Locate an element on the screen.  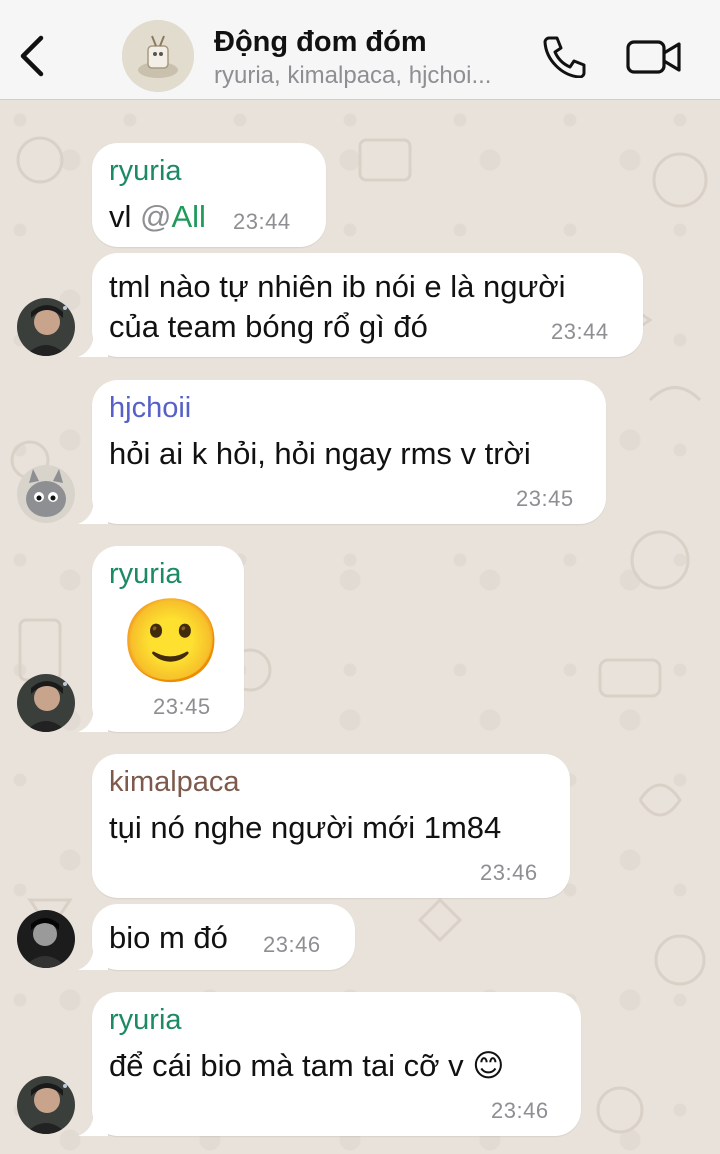
message-text-part: để cái bio mà tam tai cỡ v is located at coordinates (286, 1065).